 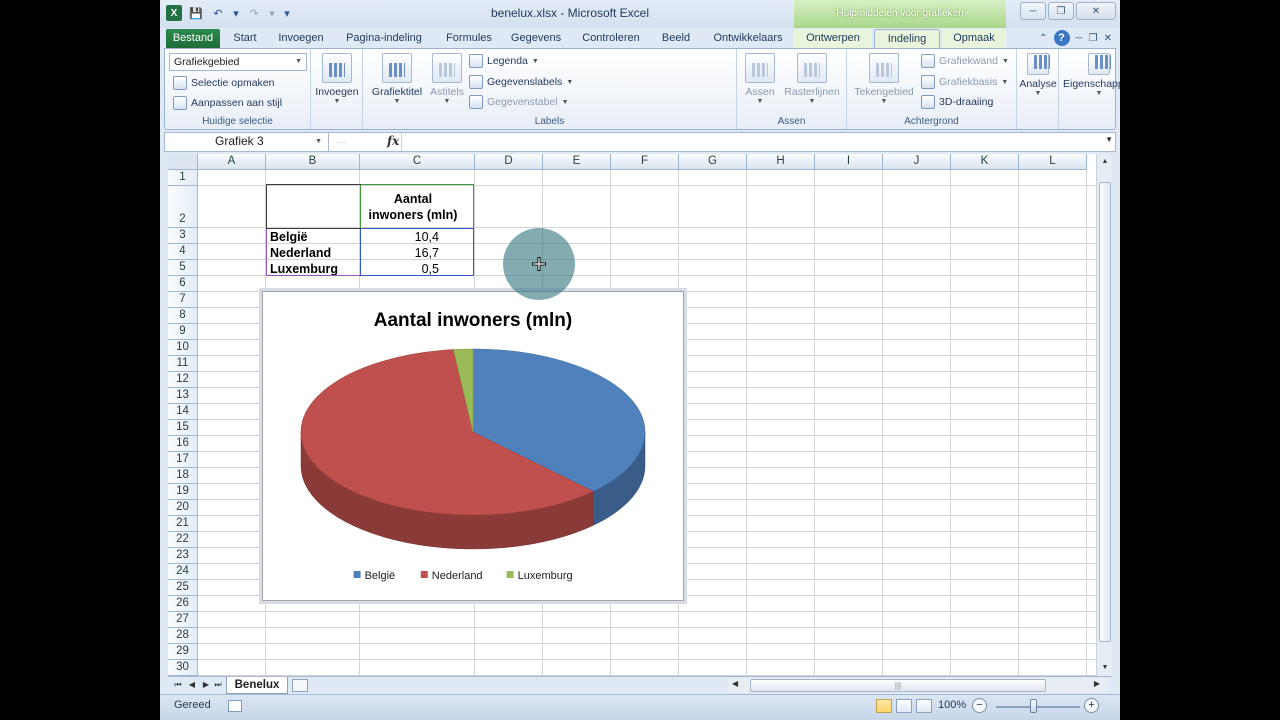 I want to click on tab-design: Ontwerpen, so click(x=833, y=39).